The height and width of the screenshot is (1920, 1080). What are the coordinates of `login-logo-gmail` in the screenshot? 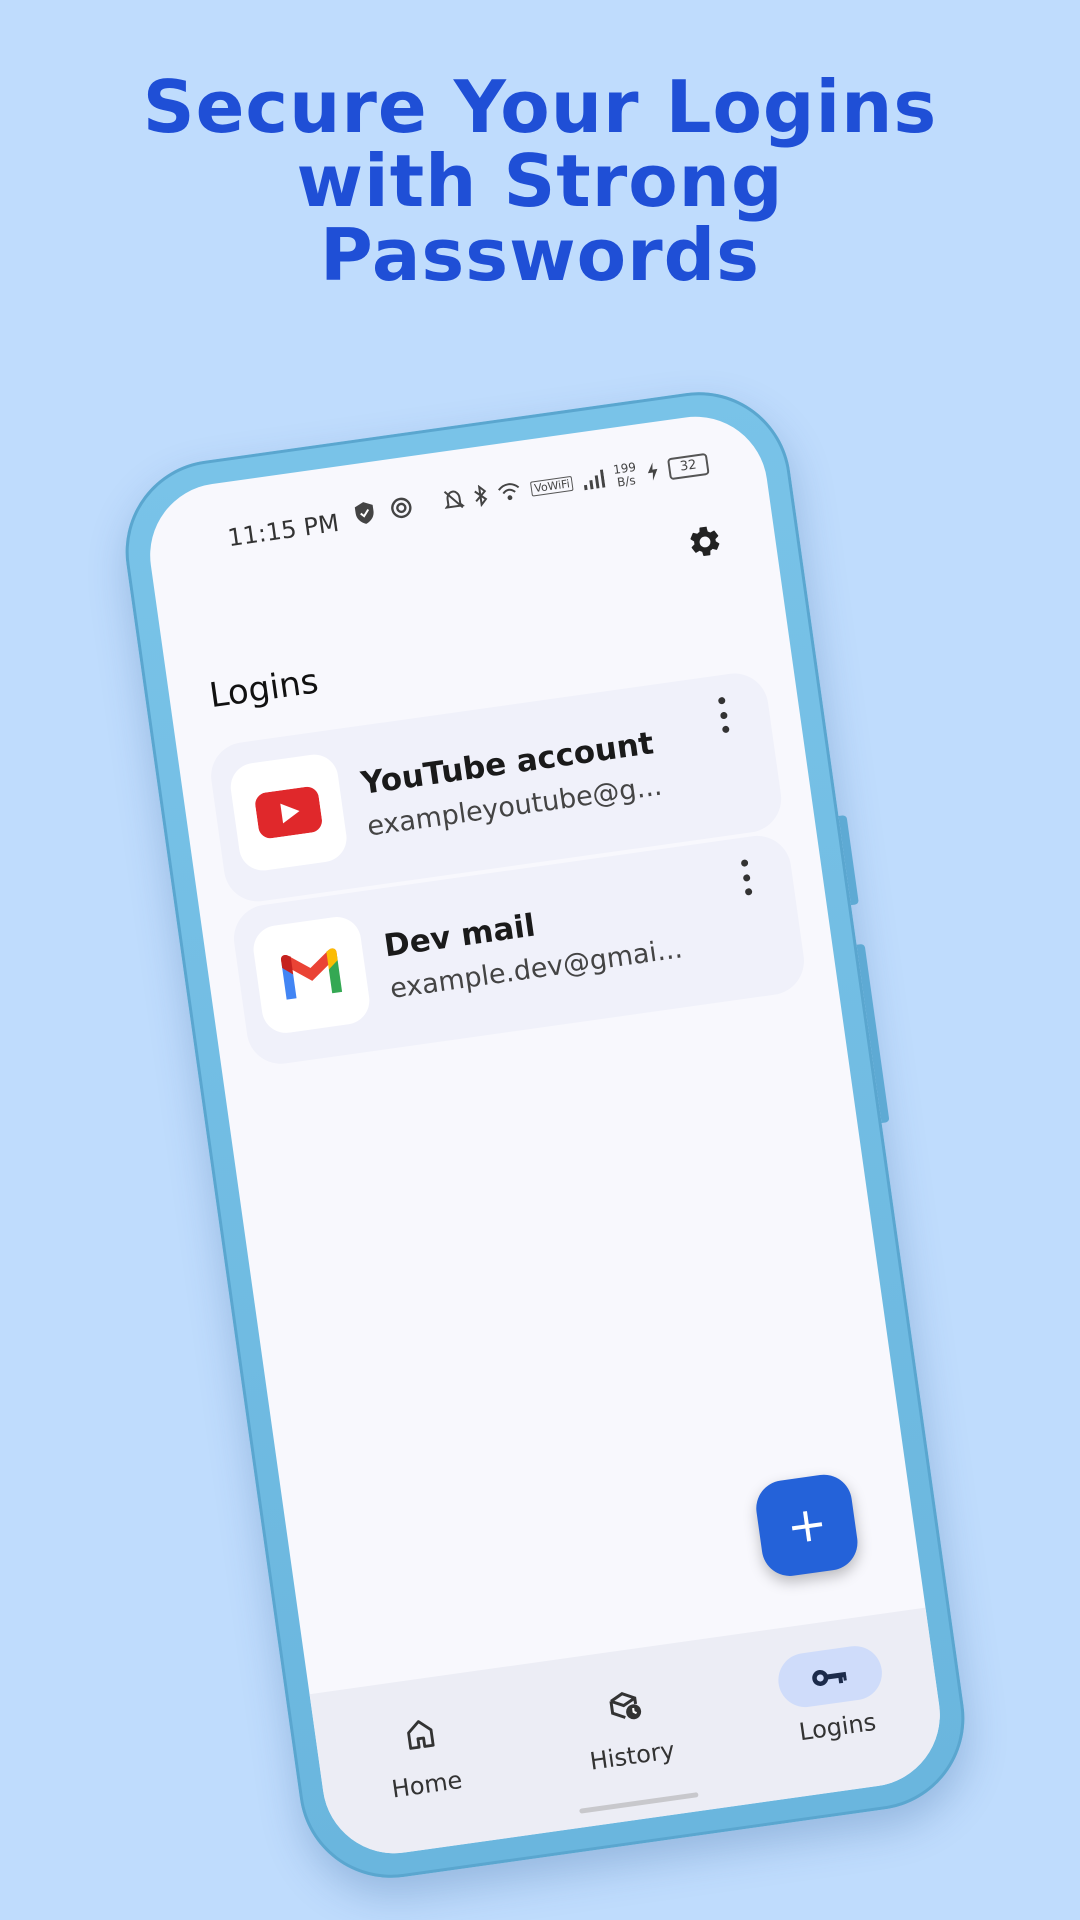 It's located at (311, 974).